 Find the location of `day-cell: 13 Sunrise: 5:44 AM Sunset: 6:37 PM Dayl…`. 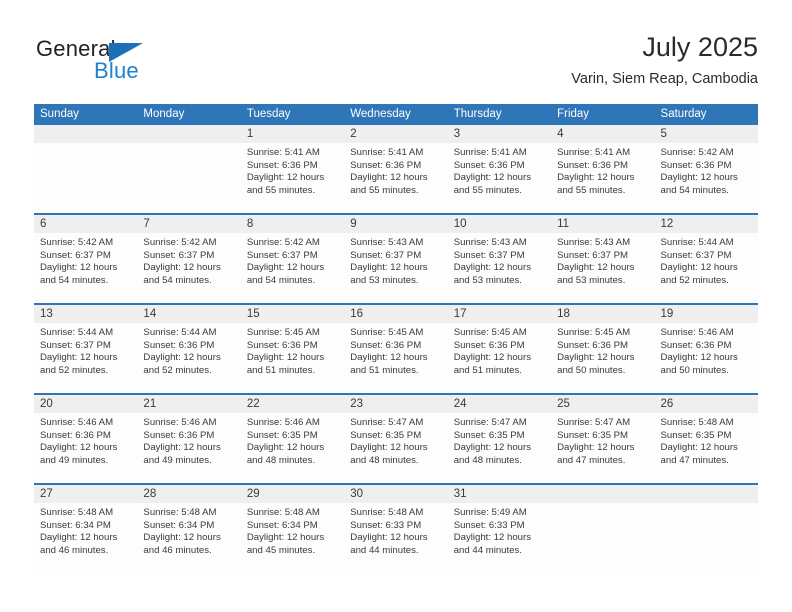

day-cell: 13 Sunrise: 5:44 AM Sunset: 6:37 PM Dayl… is located at coordinates (86, 349).